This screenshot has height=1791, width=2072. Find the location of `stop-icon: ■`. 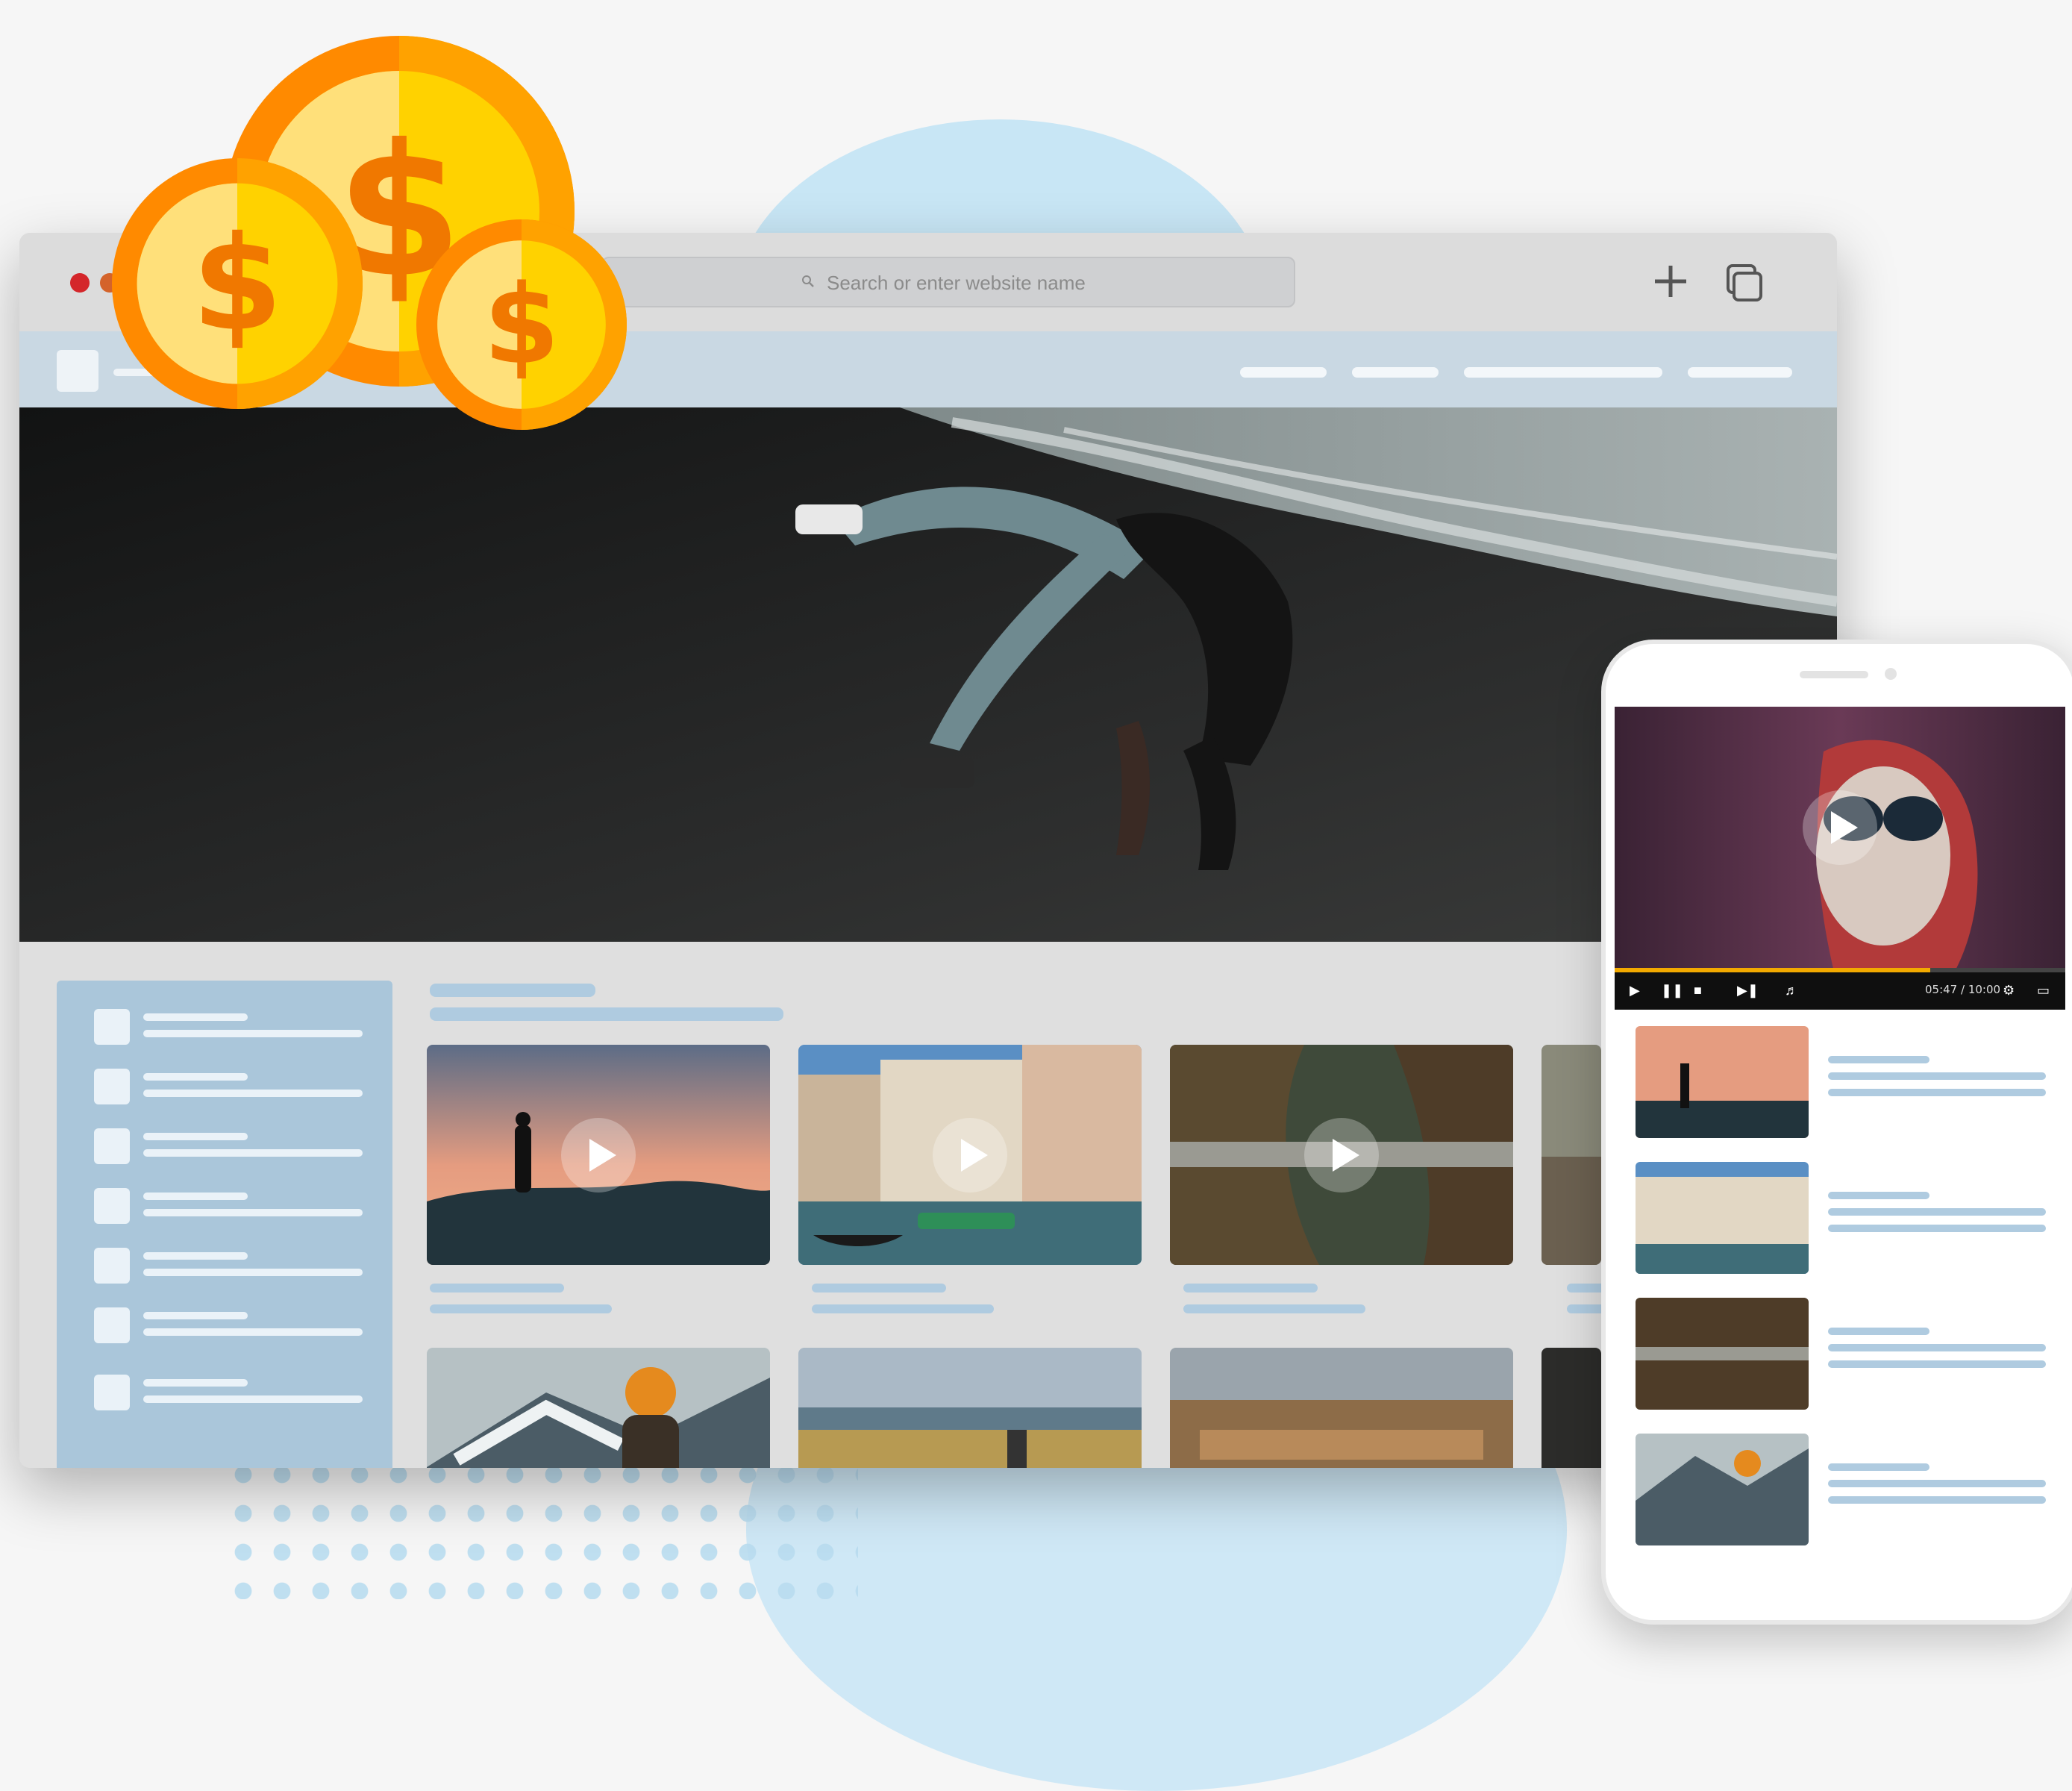

stop-icon: ■ is located at coordinates (1698, 991).